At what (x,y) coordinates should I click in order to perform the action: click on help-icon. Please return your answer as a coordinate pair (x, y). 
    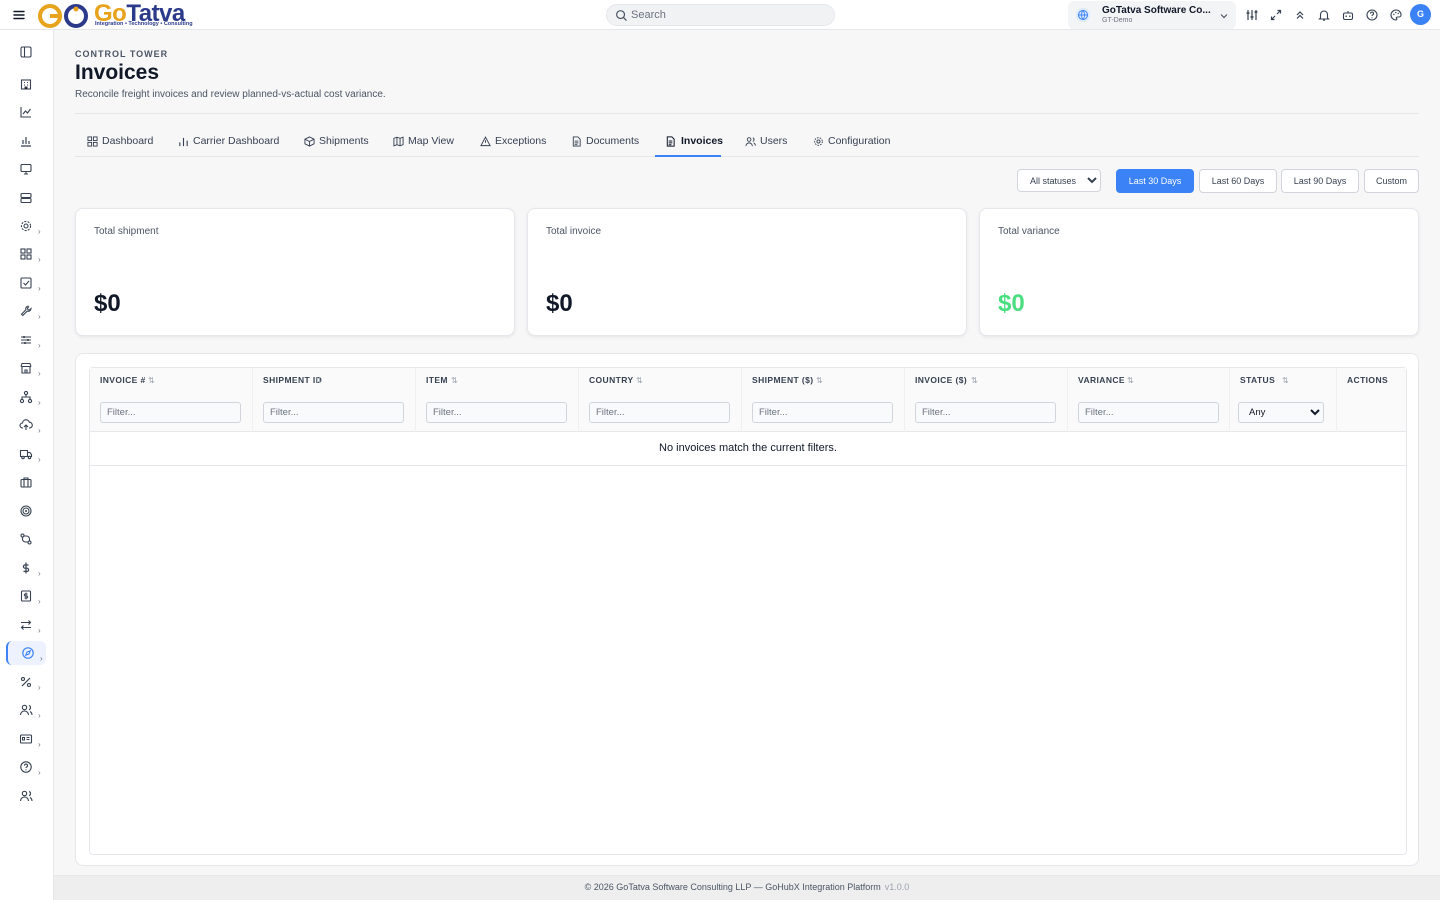
    Looking at the image, I should click on (1372, 15).